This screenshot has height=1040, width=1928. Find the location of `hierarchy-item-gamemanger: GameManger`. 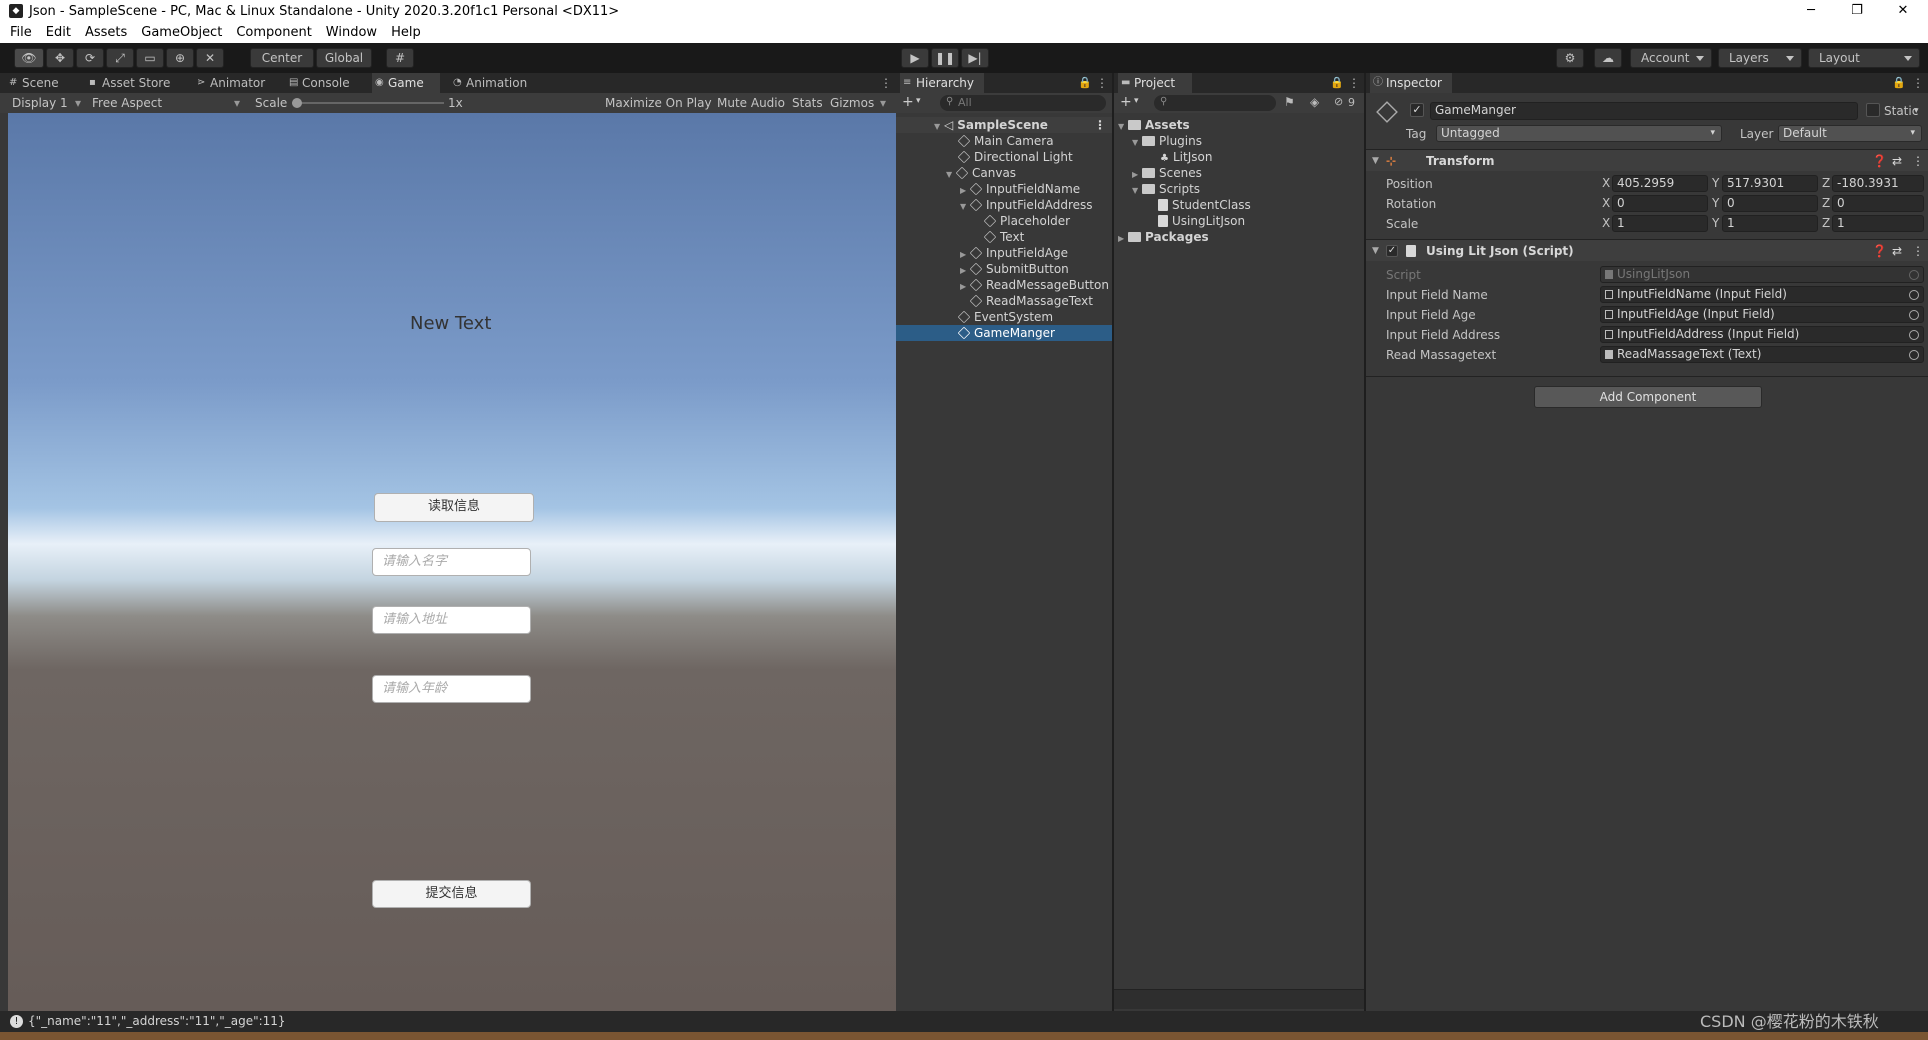

hierarchy-item-gamemanger: GameManger is located at coordinates (1004, 333).